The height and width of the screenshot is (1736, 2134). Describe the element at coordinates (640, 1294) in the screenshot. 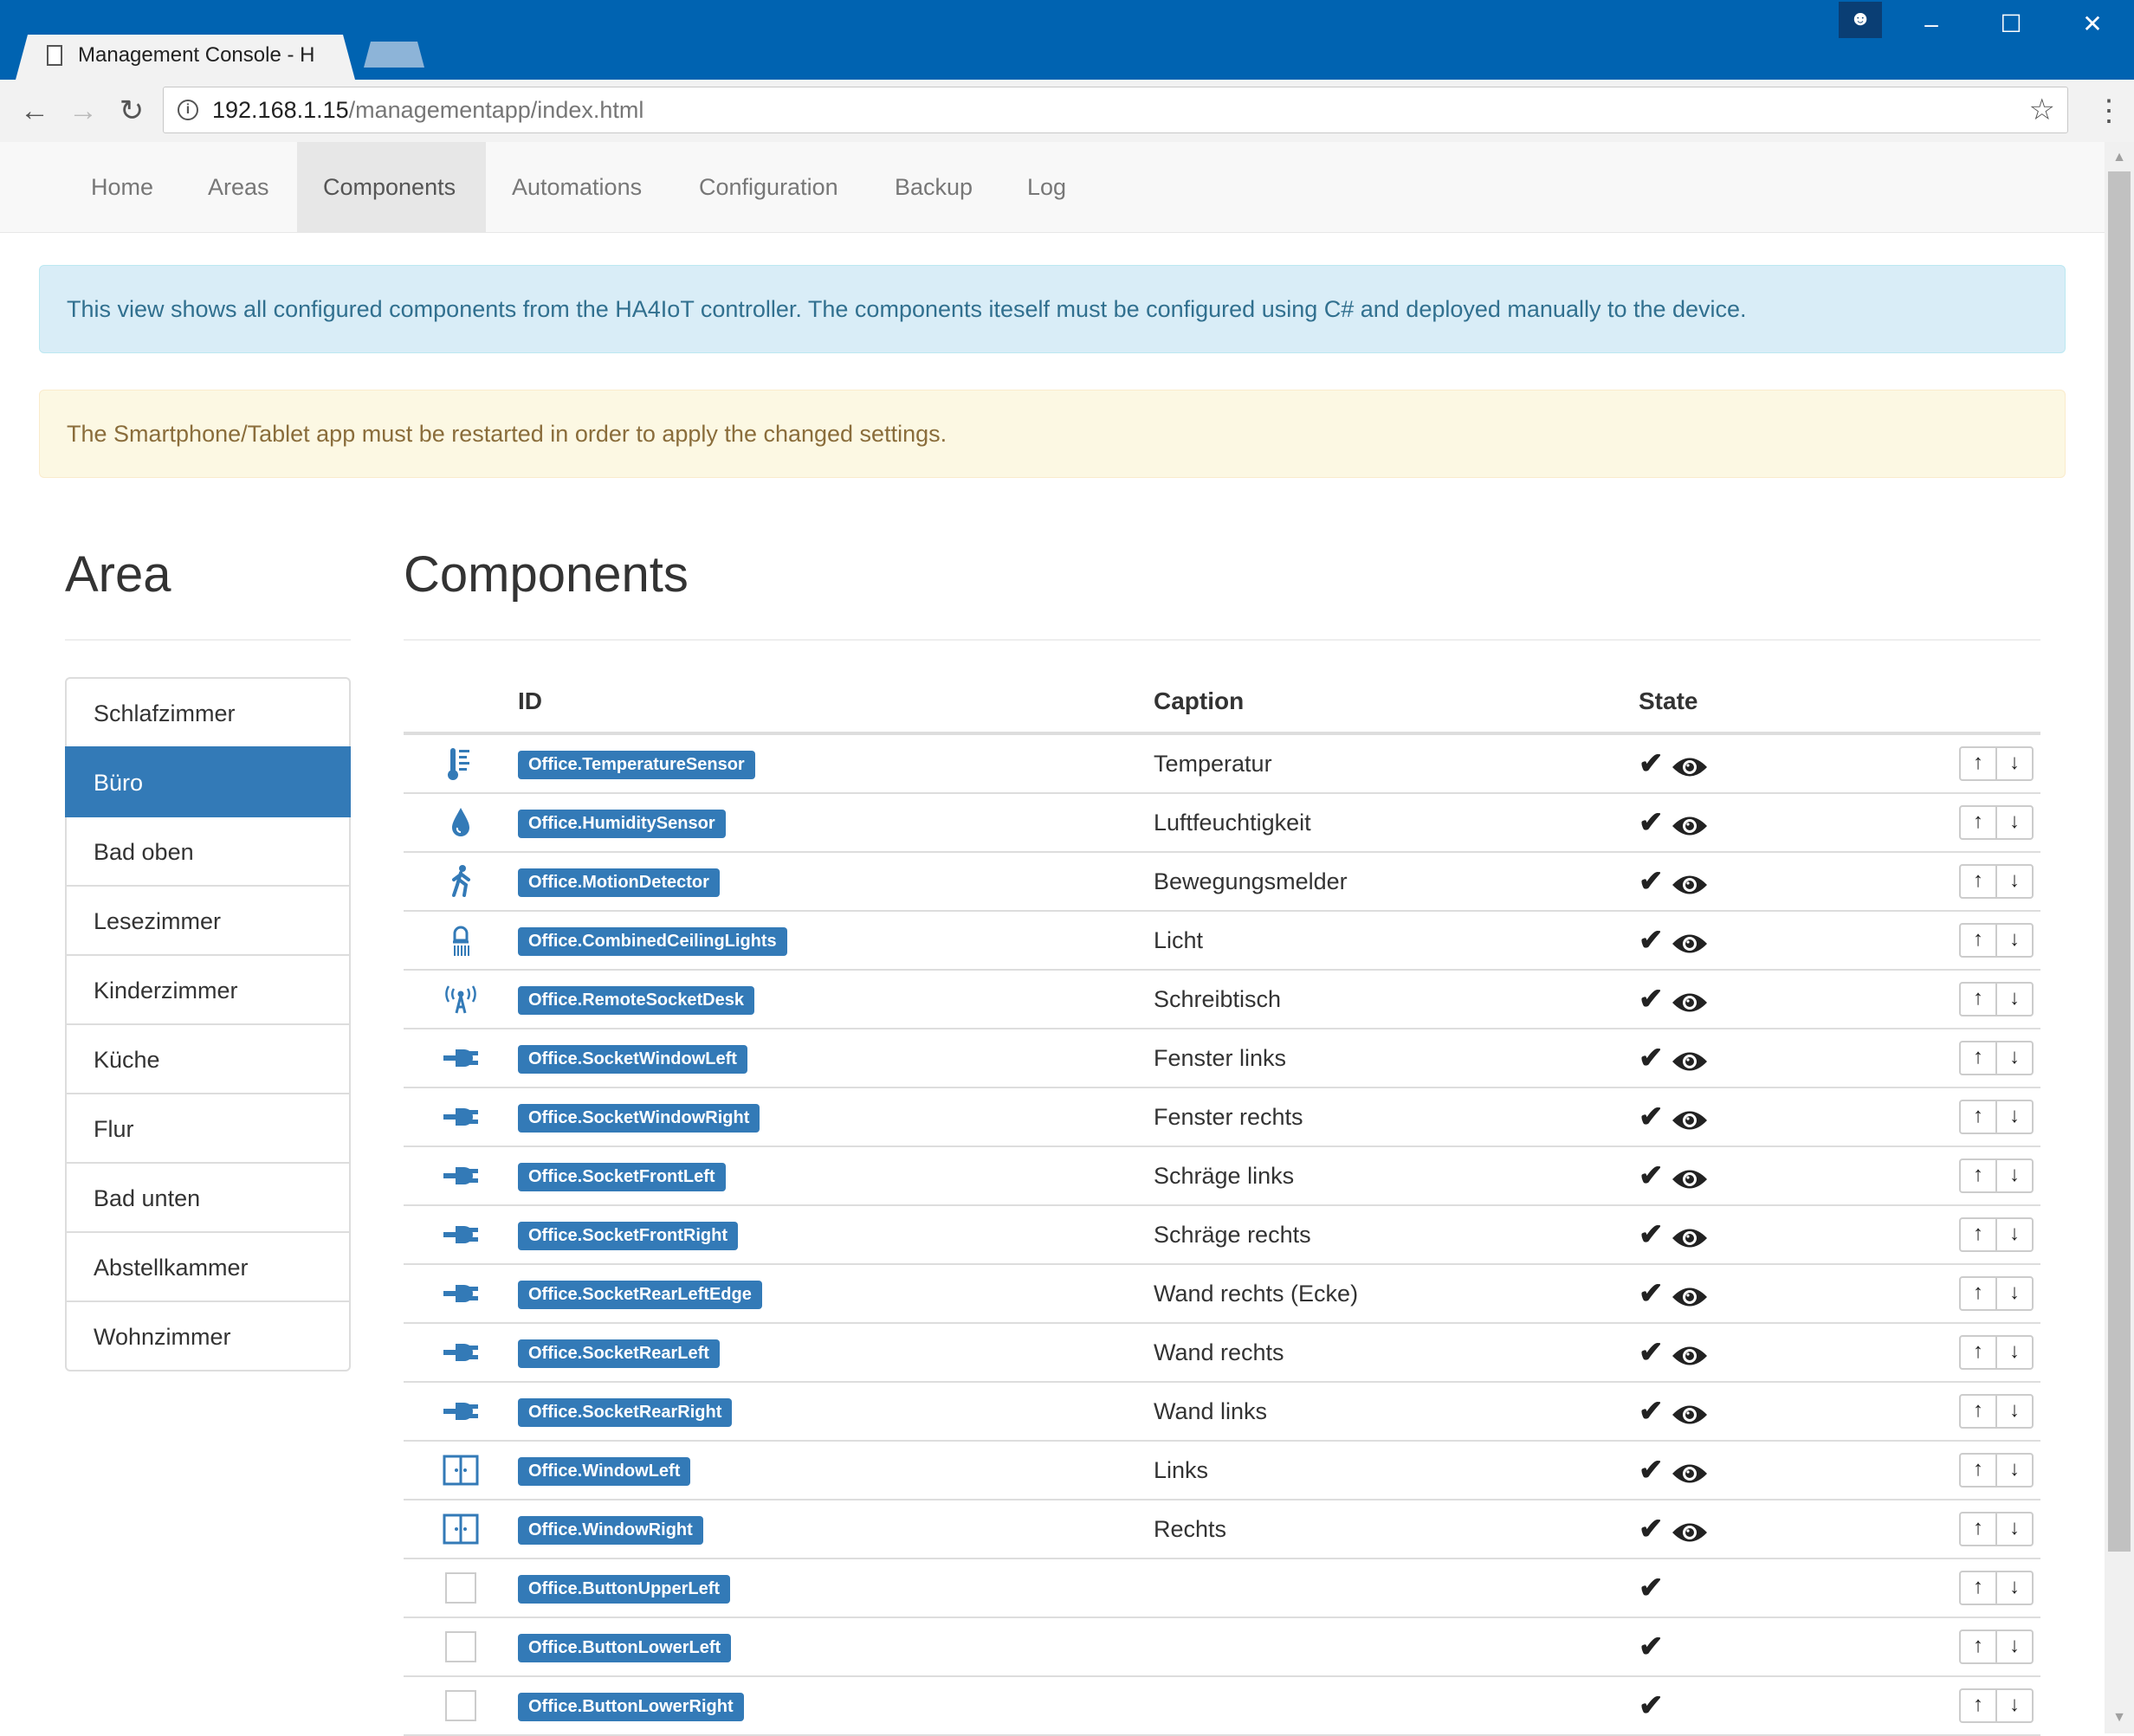

I see `component-id-label: Office.SocketRearLeftEdge` at that location.